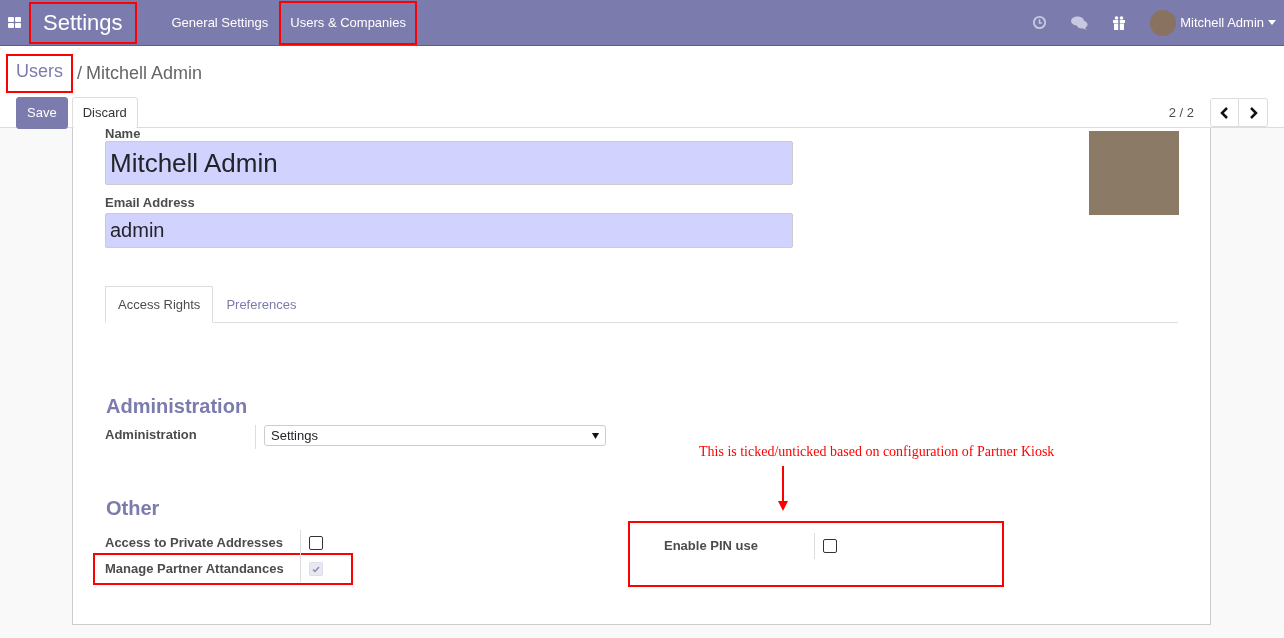  What do you see at coordinates (39, 73) in the screenshot?
I see `breadcrumb-link: Users` at bounding box center [39, 73].